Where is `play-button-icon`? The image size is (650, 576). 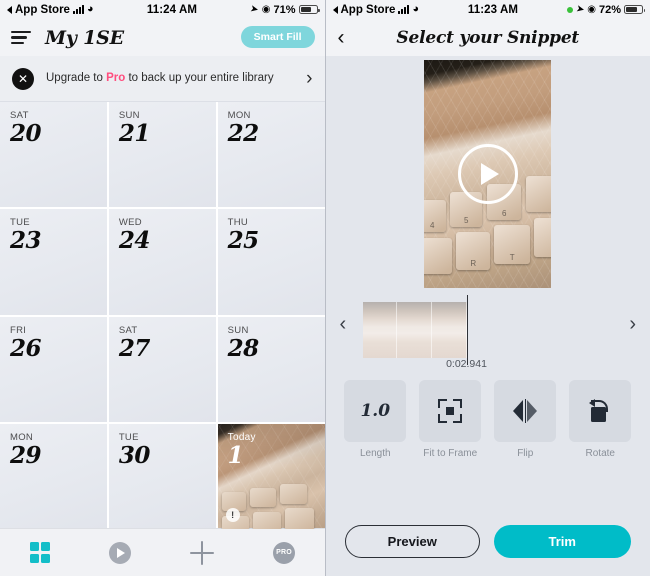 play-button-icon is located at coordinates (487, 174).